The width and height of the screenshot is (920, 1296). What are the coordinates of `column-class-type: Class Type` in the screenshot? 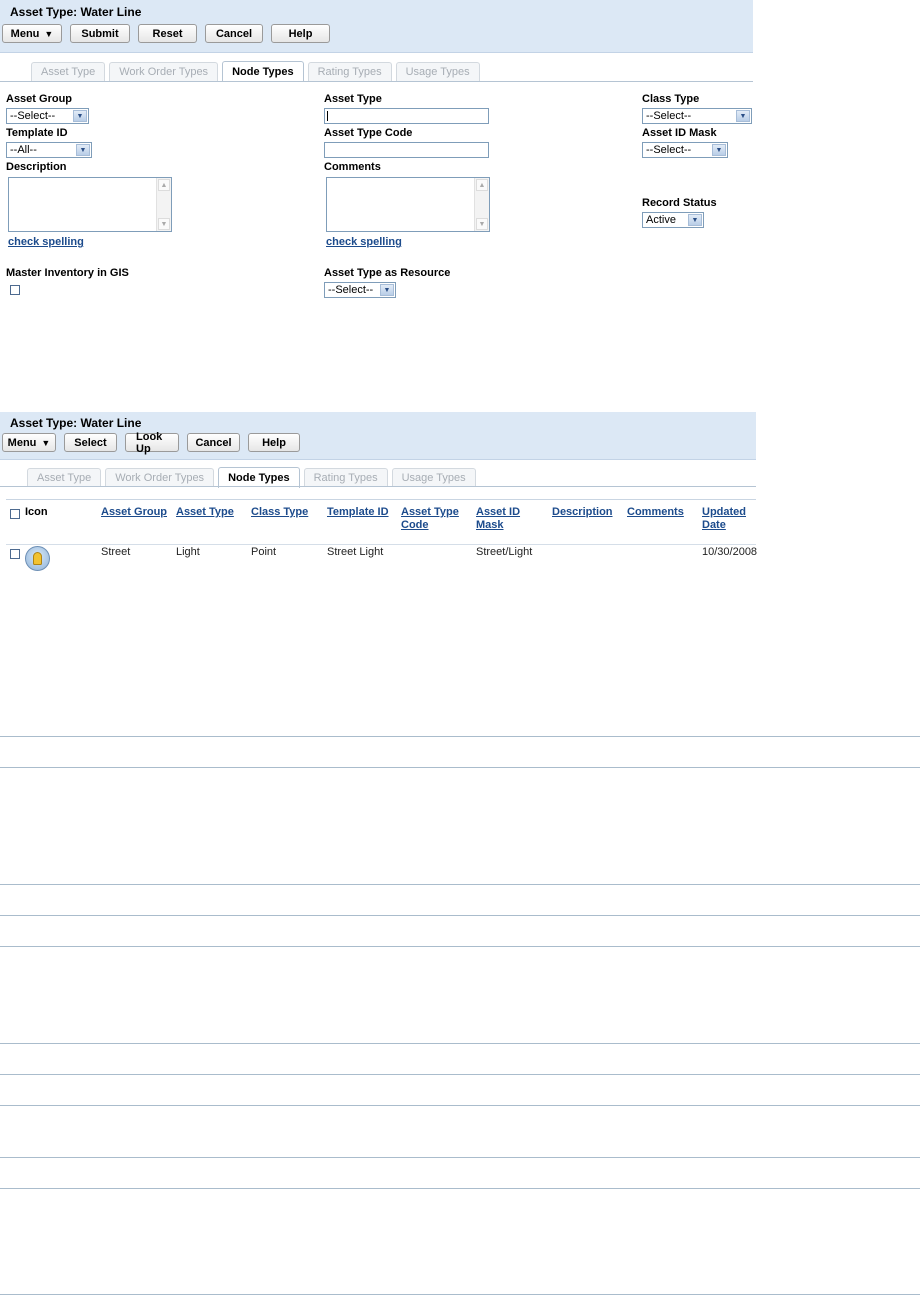 It's located at (279, 512).